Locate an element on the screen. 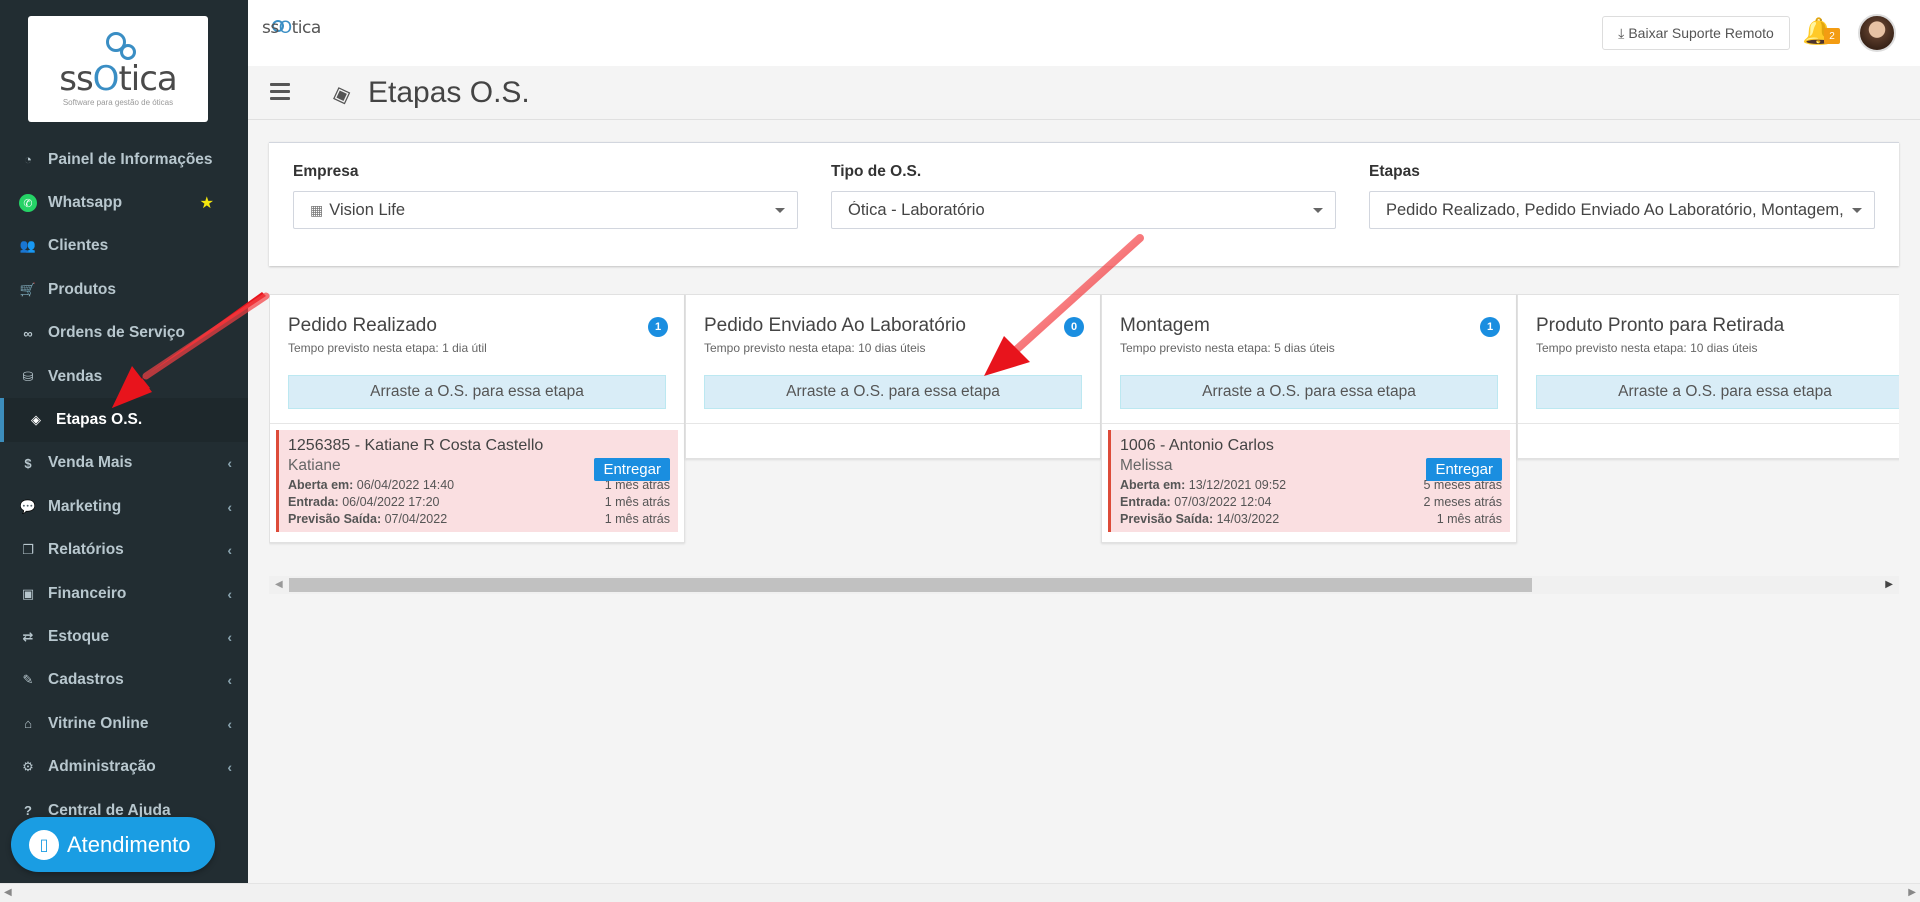 The width and height of the screenshot is (1920, 902). atendimento-button: ▯ Atendimento is located at coordinates (113, 844).